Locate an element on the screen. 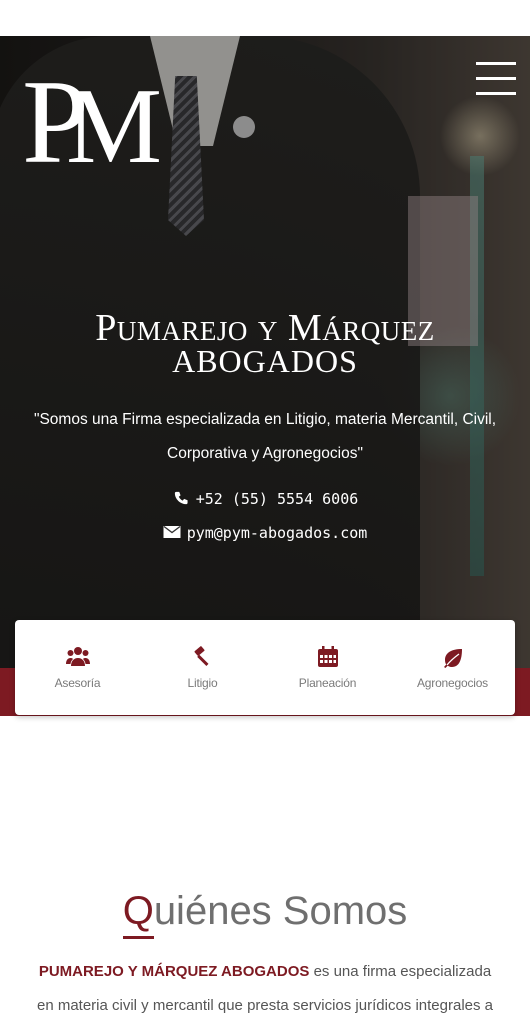  top-strip is located at coordinates (265, 18).